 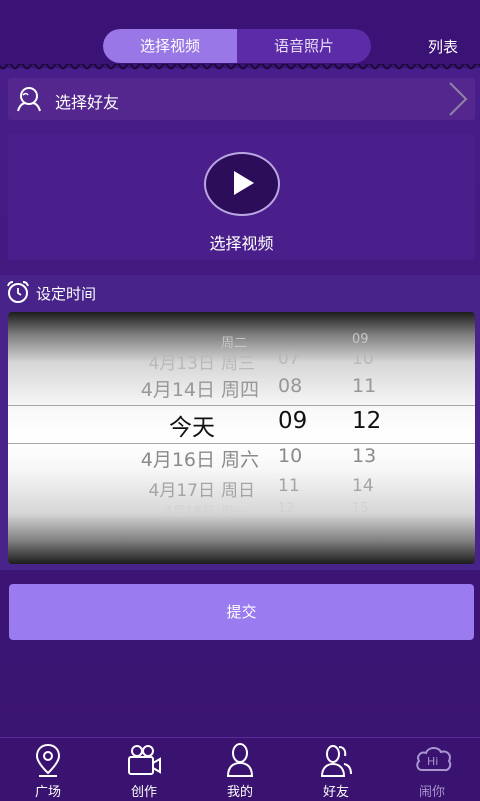 I want to click on picker-hour-cell: 10, so click(x=290, y=456).